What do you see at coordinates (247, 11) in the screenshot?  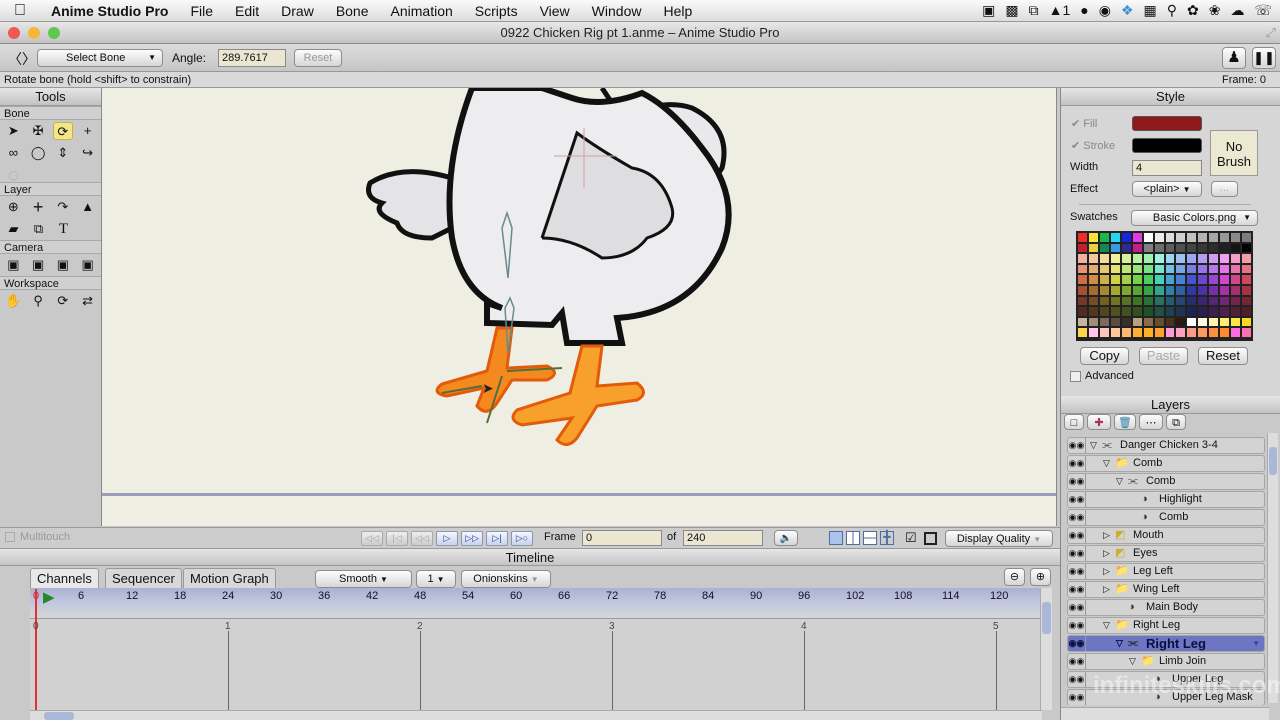 I see `menu-edit: Edit` at bounding box center [247, 11].